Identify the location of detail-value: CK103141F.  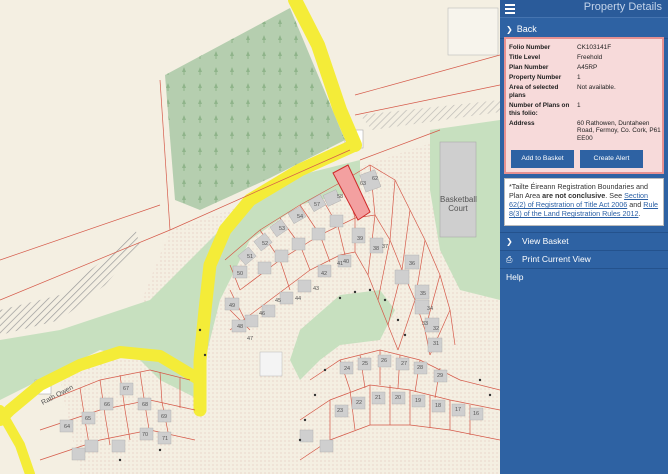
(594, 47).